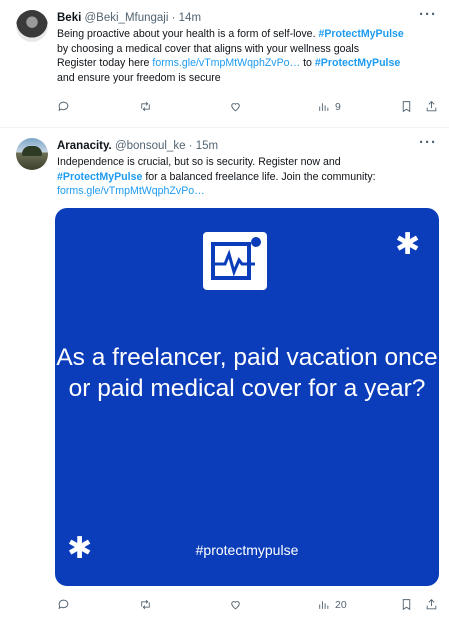 The image size is (449, 620). I want to click on asterisk-icon: ✱, so click(408, 244).